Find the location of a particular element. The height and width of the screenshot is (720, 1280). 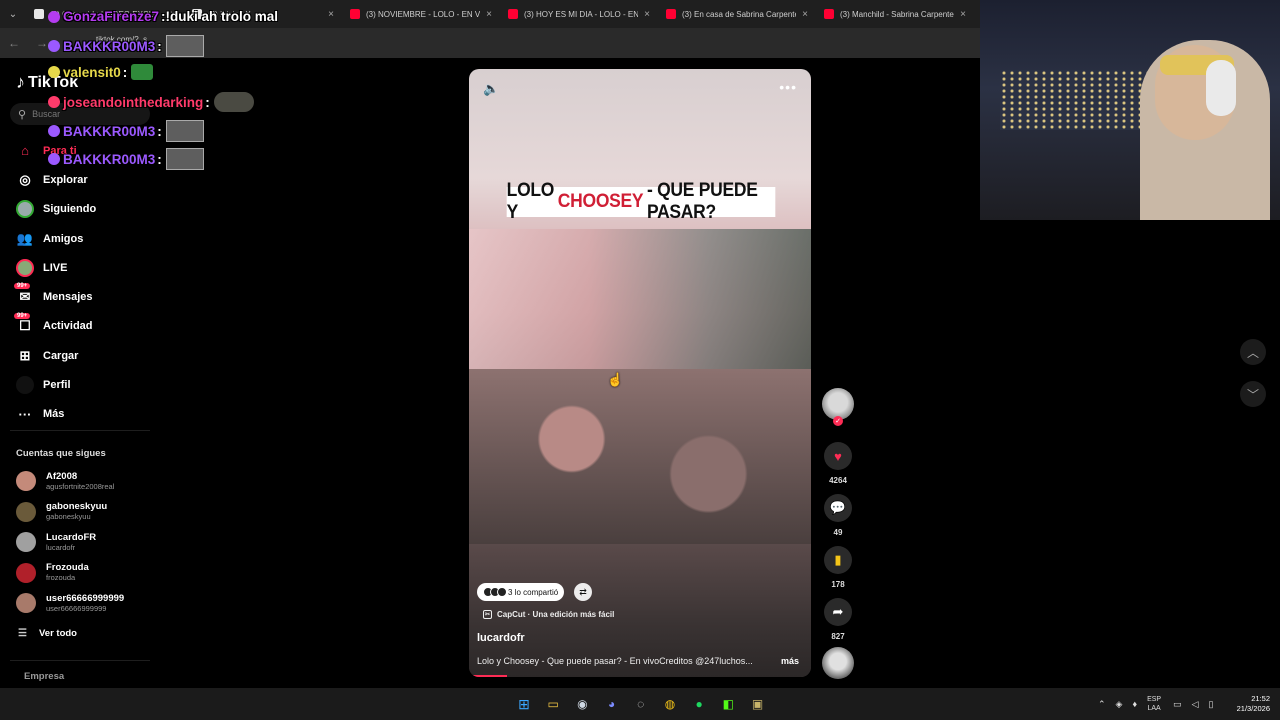

volume-tray-icon: ◁ is located at coordinates (1195, 704).